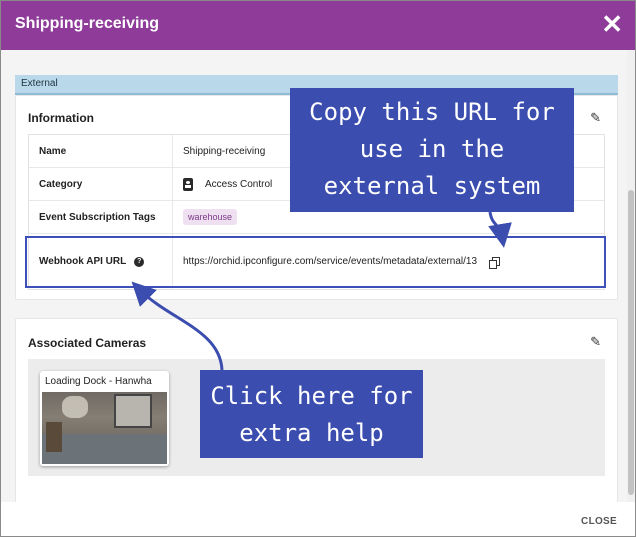 This screenshot has height=537, width=636. Describe the element at coordinates (495, 262) in the screenshot. I see `copy-icon` at that location.